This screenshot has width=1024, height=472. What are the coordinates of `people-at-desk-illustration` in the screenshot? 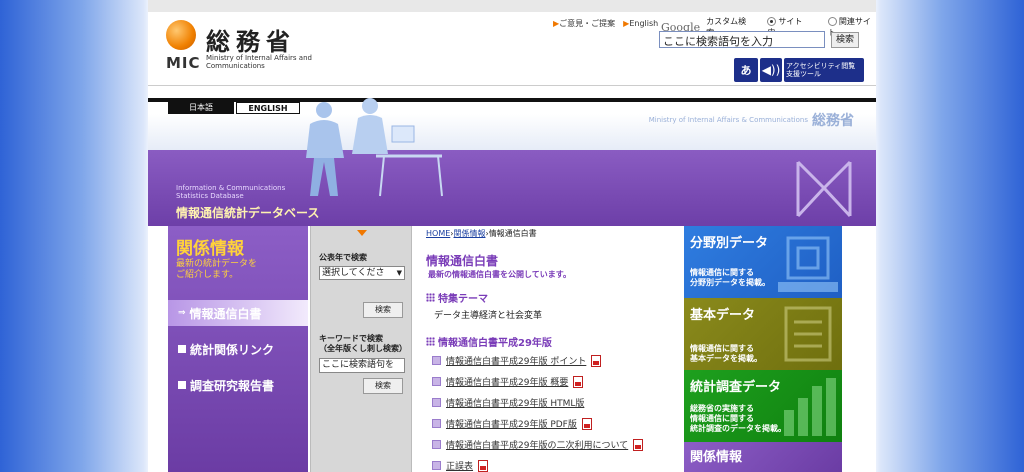 It's located at (374, 147).